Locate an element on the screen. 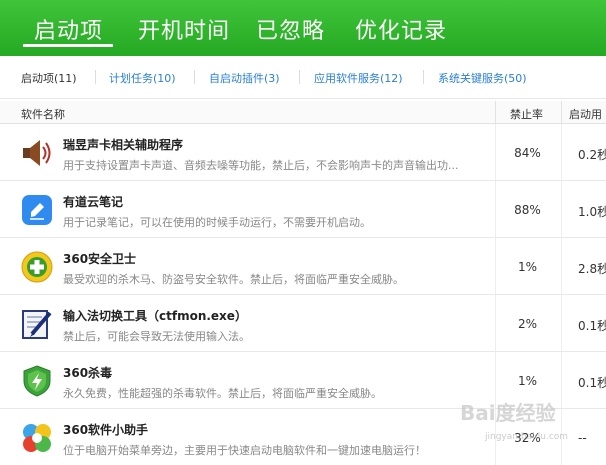 The height and width of the screenshot is (465, 606). 360-helper-icon is located at coordinates (37, 438).